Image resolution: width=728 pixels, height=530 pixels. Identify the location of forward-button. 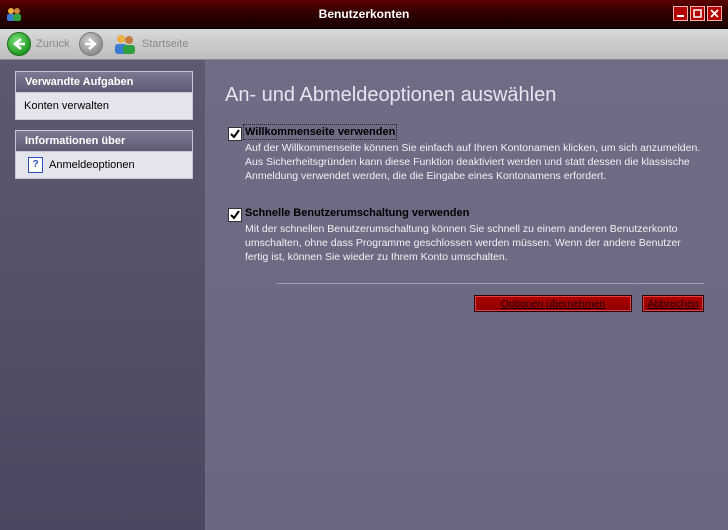
(91, 44).